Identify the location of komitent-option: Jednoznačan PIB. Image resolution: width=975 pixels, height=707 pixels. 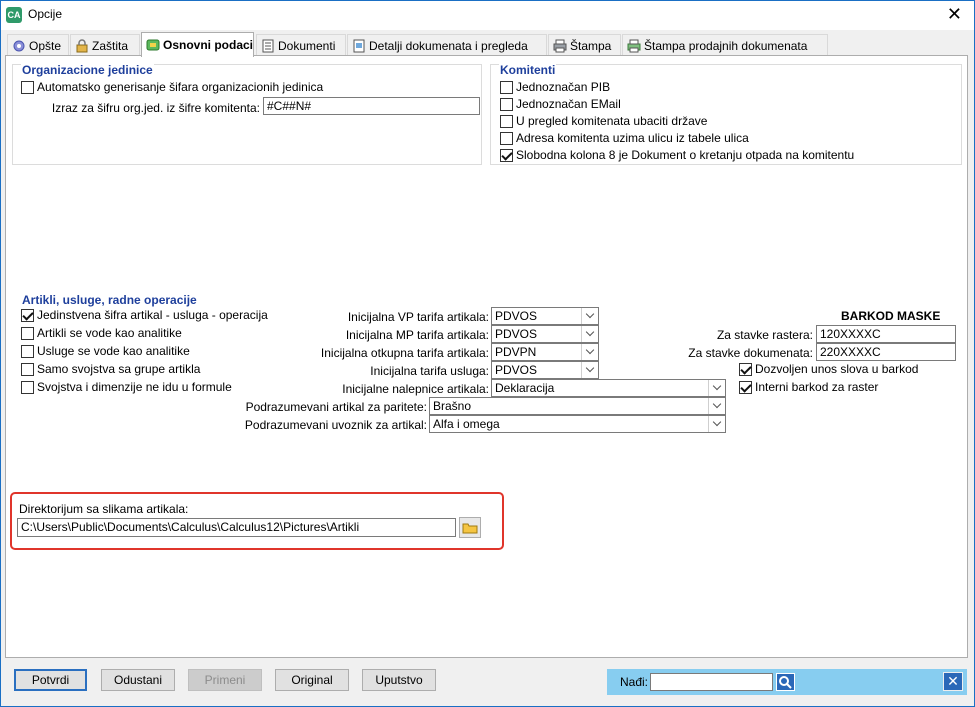
(555, 87).